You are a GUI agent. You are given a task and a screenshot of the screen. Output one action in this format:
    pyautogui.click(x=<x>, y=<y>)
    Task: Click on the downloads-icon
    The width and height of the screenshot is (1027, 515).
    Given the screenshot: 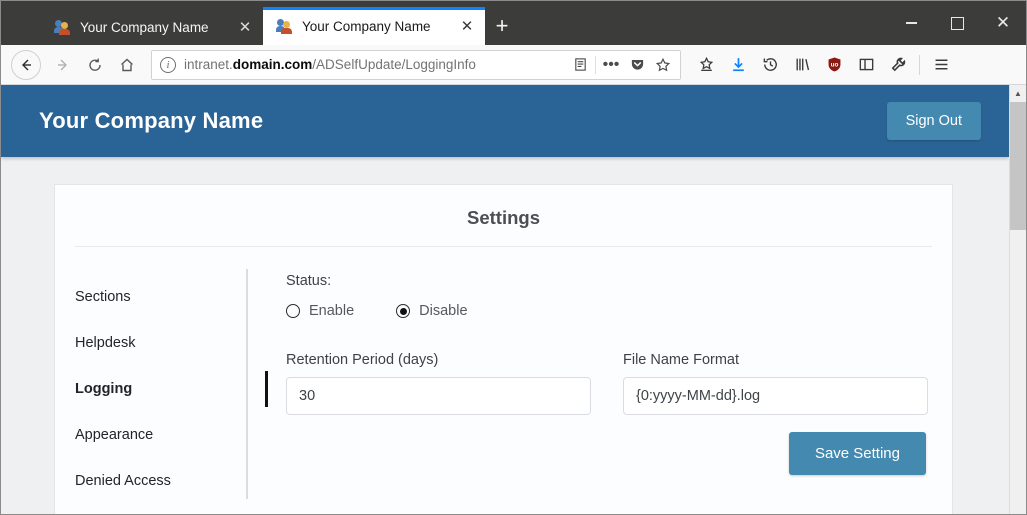 What is the action you would take?
    pyautogui.click(x=738, y=65)
    